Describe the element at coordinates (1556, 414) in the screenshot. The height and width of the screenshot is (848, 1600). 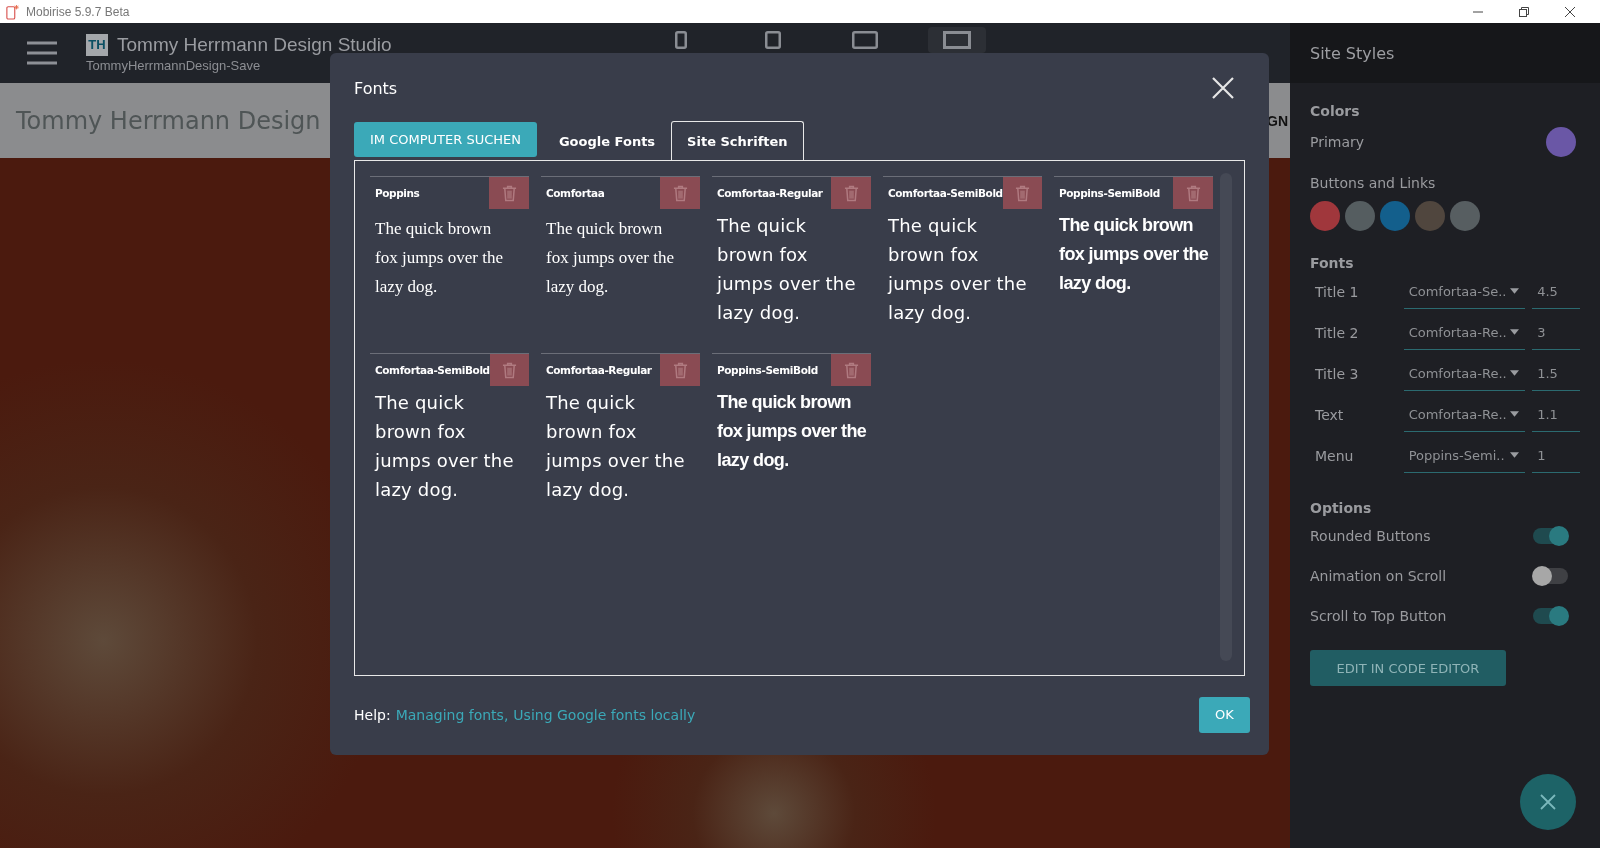
I see `size-field: 1.1` at that location.